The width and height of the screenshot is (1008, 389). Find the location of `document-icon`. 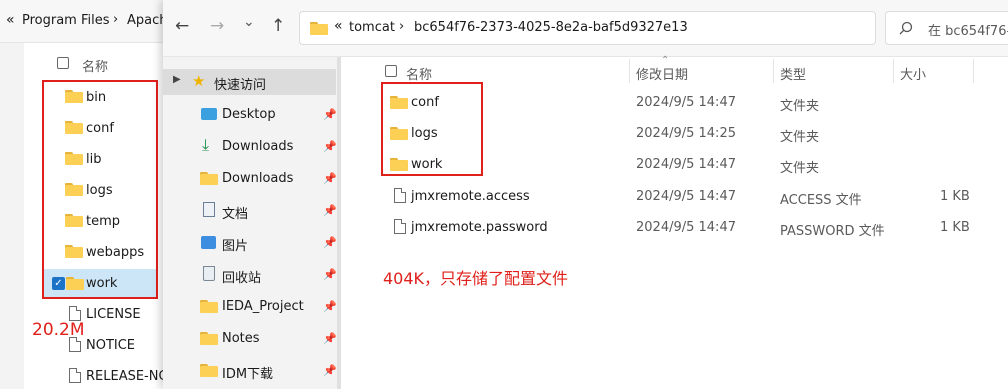

document-icon is located at coordinates (209, 209).